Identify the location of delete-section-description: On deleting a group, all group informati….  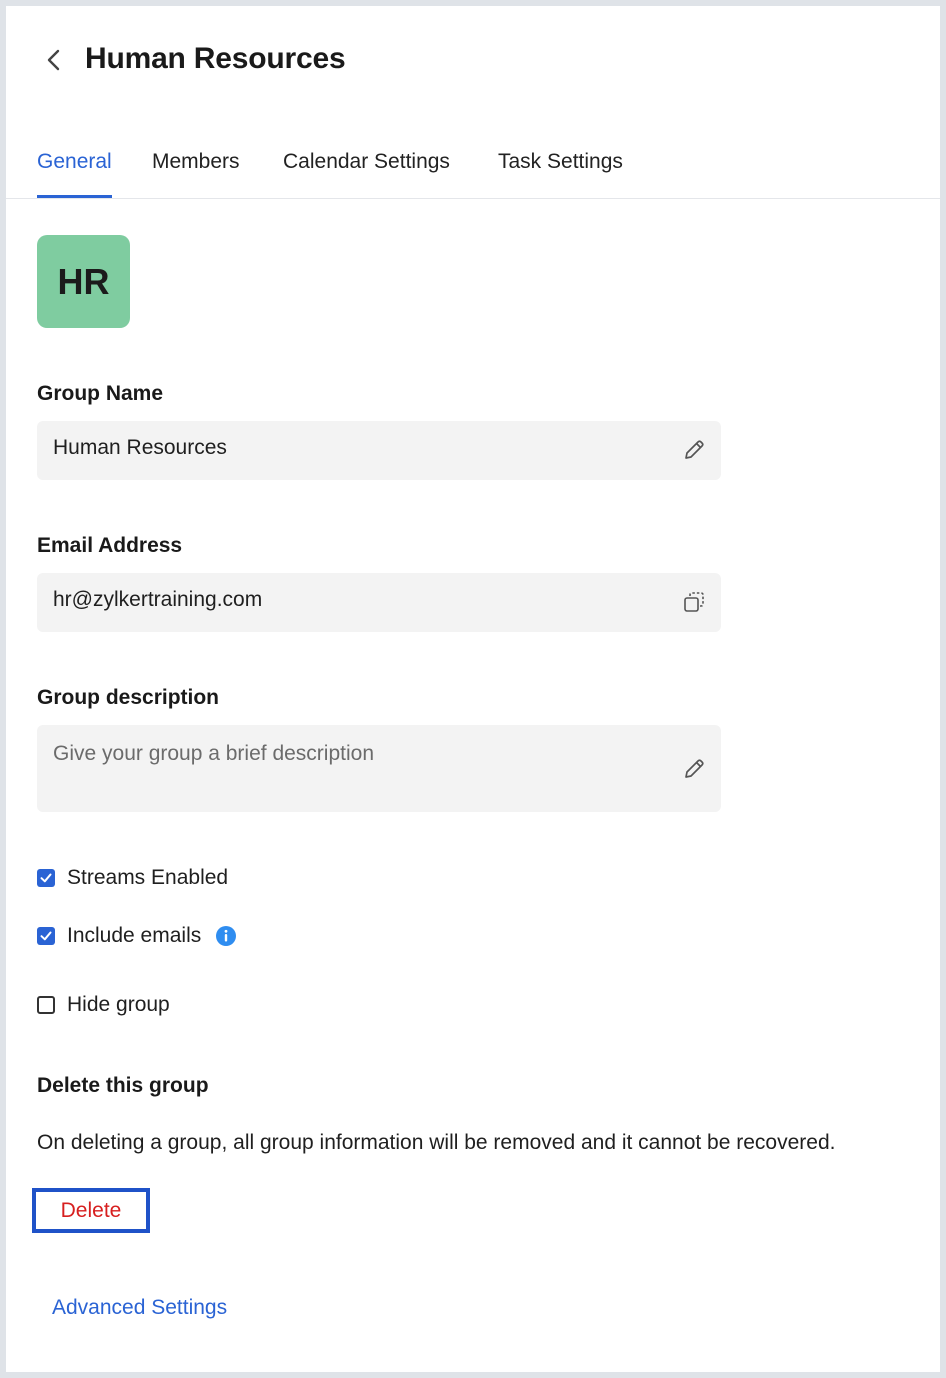
(436, 1142).